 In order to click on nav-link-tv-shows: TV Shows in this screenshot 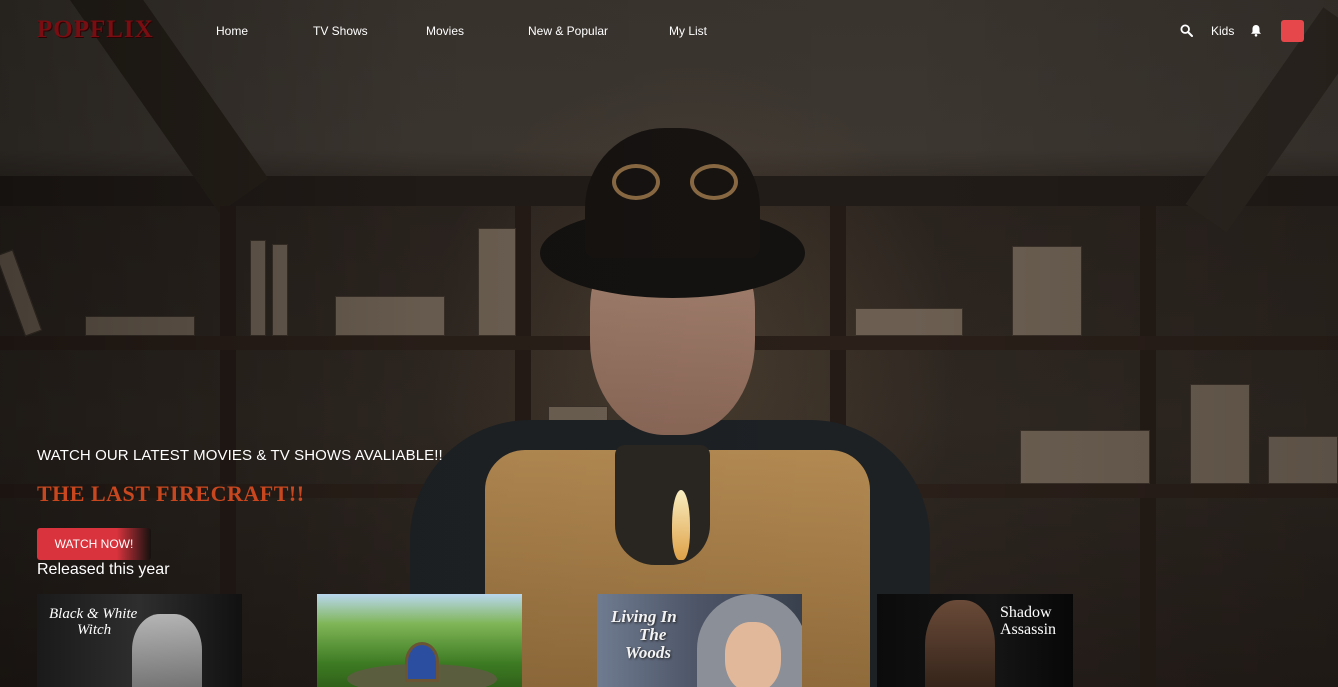, I will do `click(340, 31)`.